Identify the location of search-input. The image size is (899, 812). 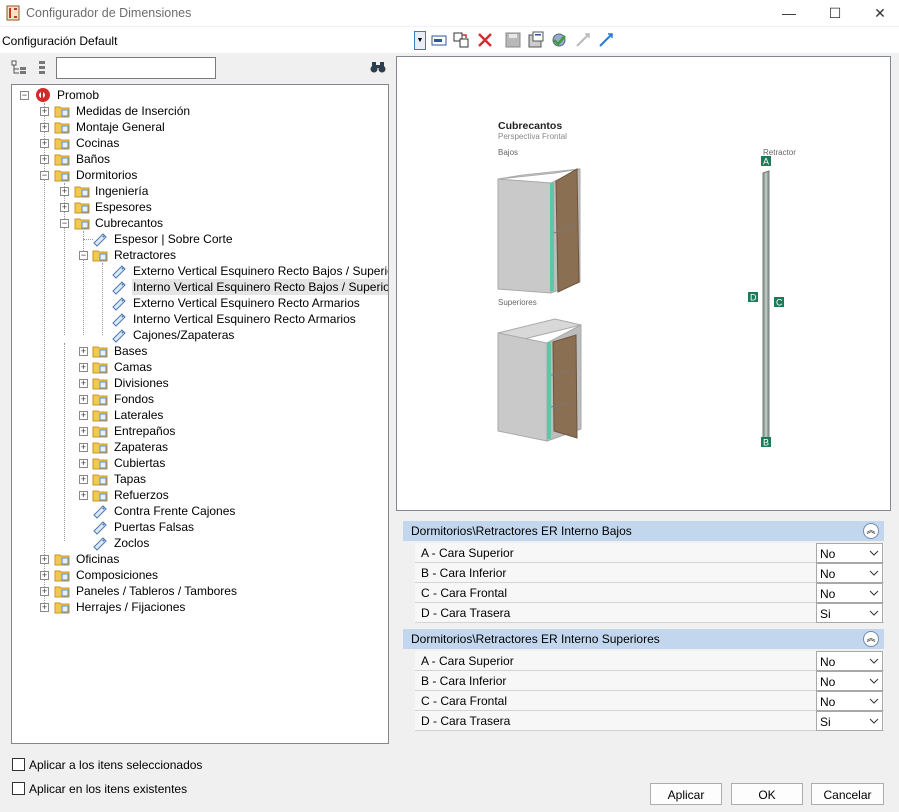
(136, 68).